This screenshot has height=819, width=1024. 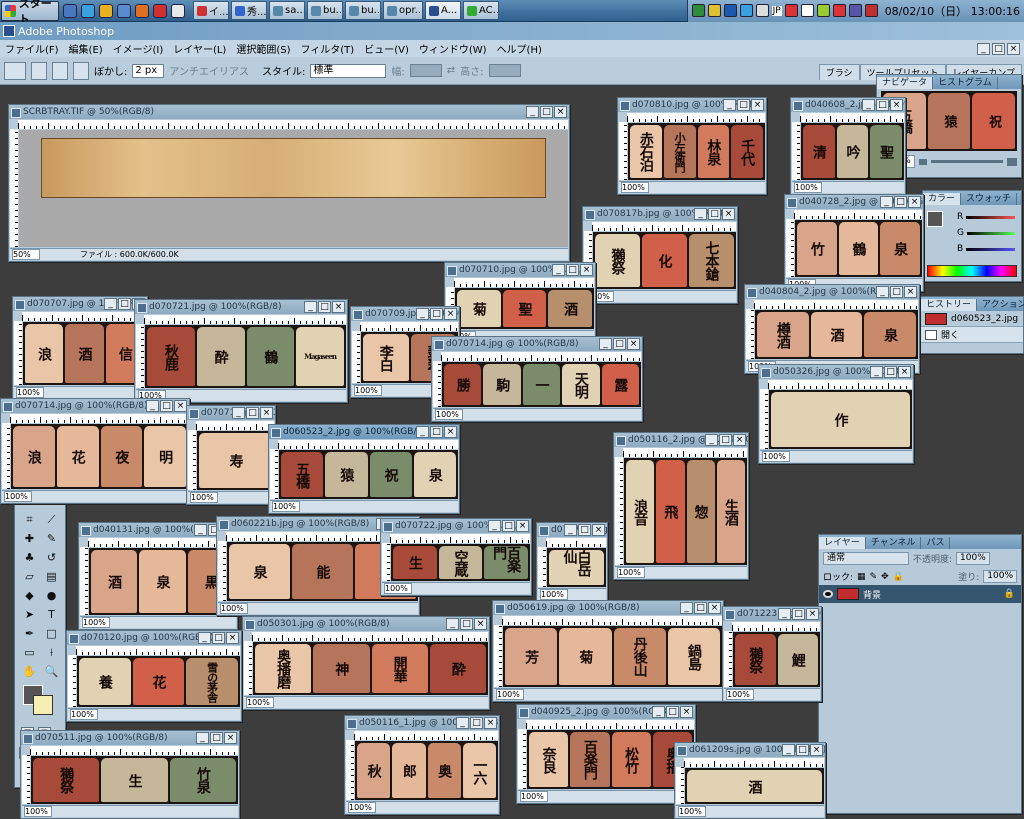 I want to click on pen-tool-icon: ✒, so click(x=29, y=633).